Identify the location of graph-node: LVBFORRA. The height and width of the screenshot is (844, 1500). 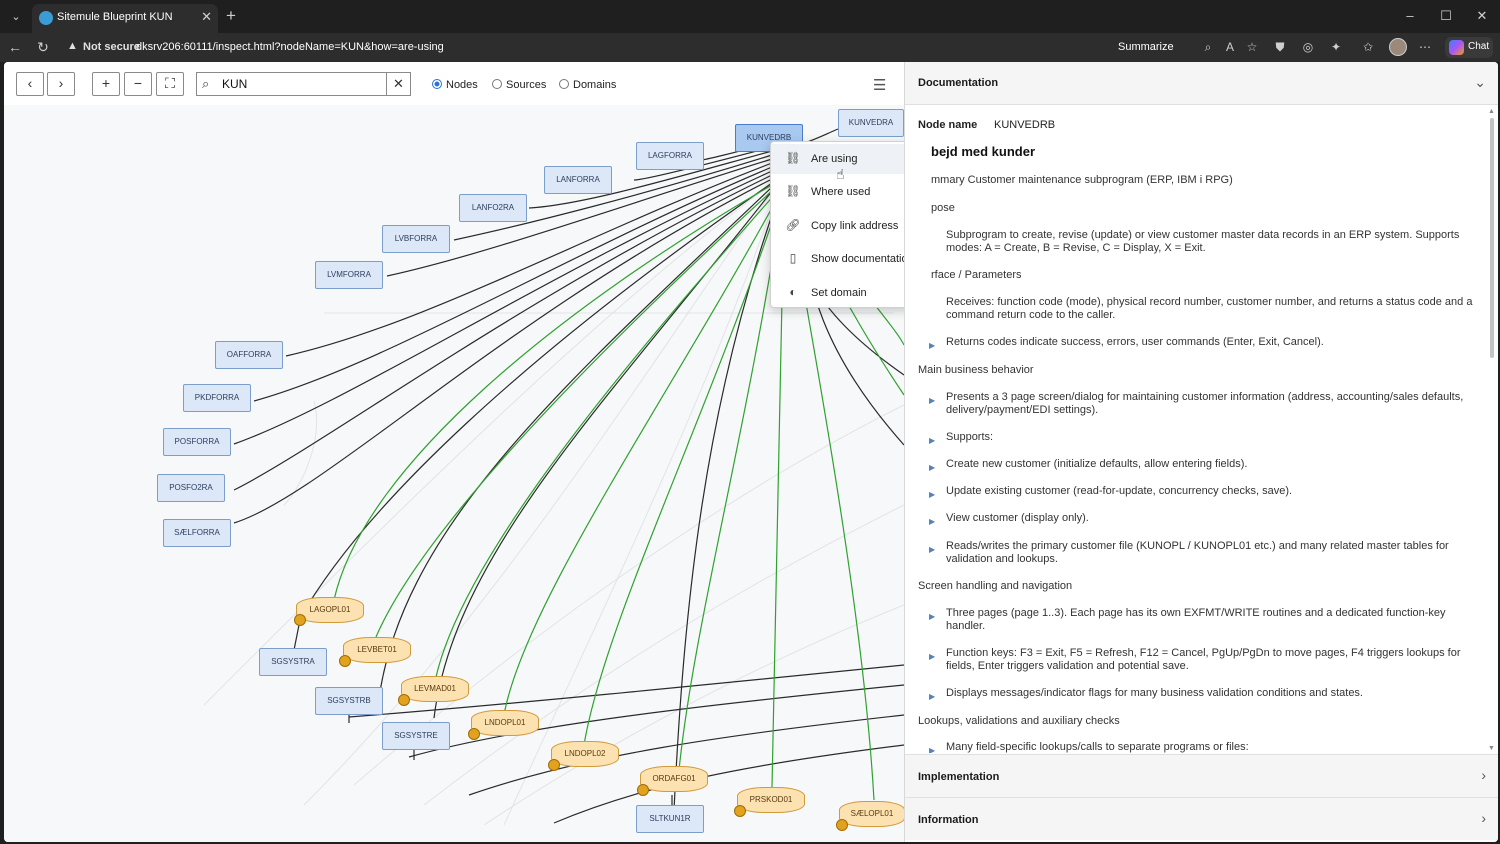
(416, 239).